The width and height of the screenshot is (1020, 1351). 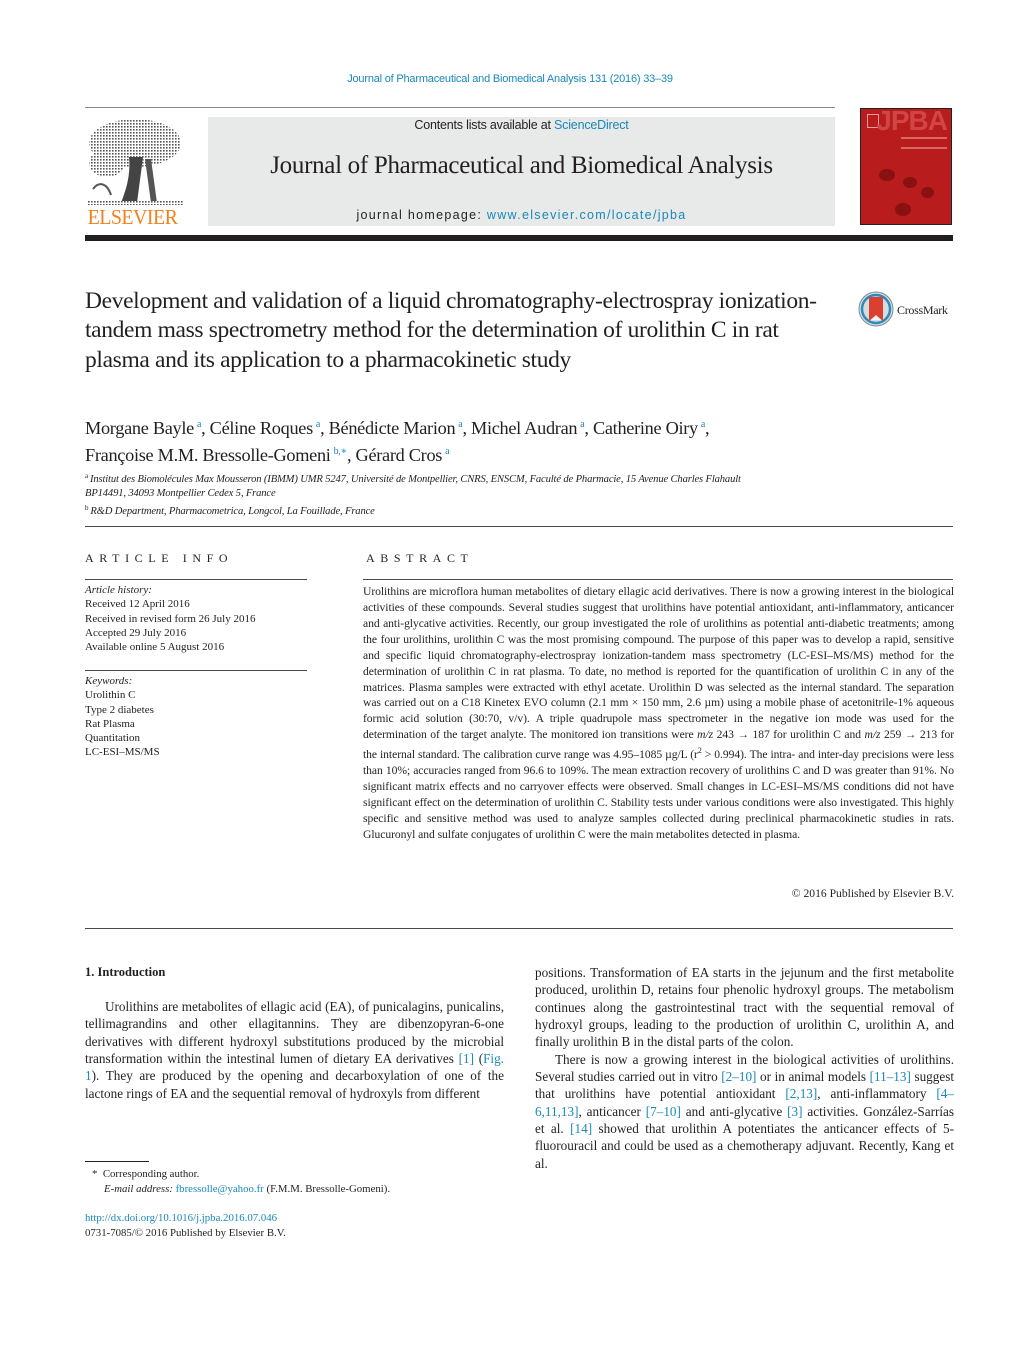 I want to click on author: Françoise M.M. Bressolle-Gomeni b,∗,, so click(x=220, y=455).